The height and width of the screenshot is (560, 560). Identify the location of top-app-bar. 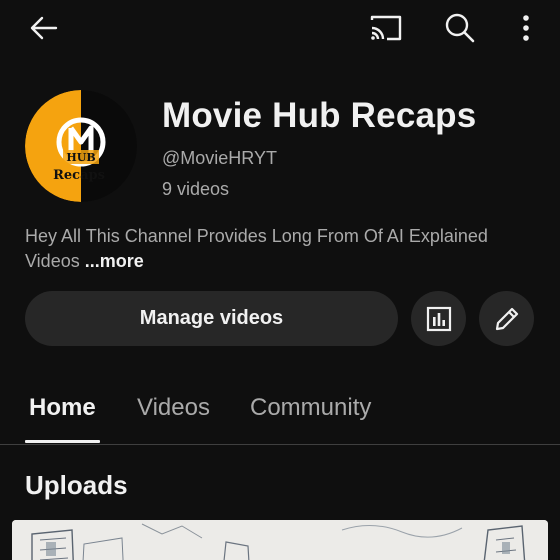
(280, 29).